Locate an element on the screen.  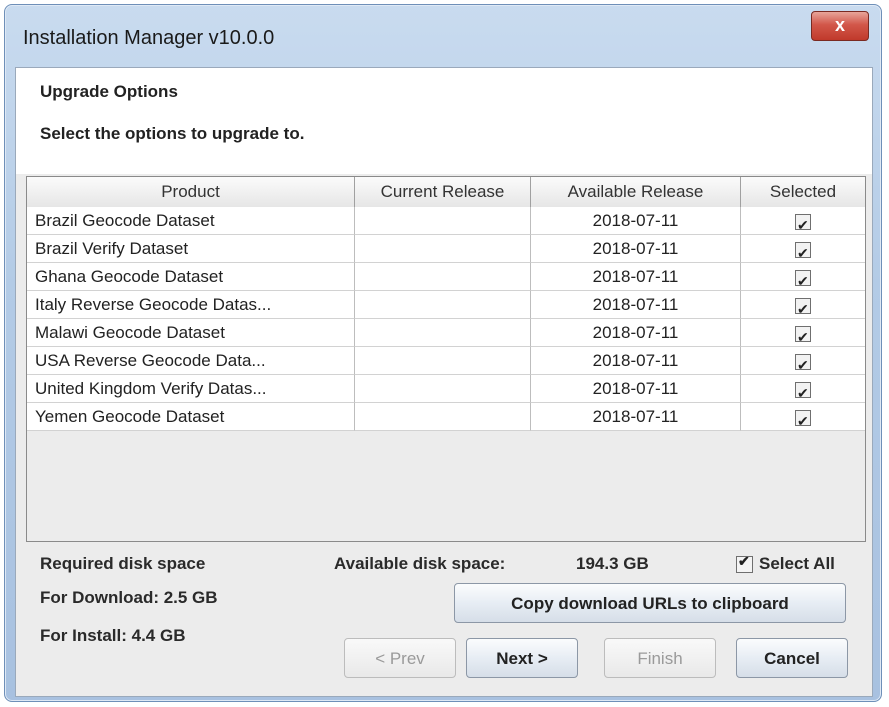
finish-button: Finish is located at coordinates (660, 658).